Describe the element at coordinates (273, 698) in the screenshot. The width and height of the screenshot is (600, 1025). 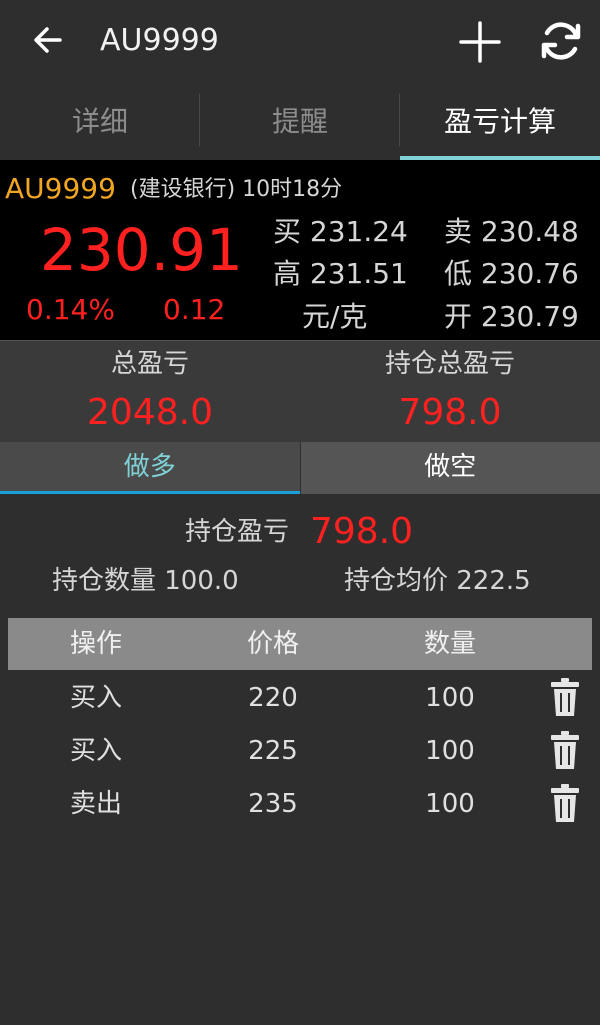
I see `row-price: 220` at that location.